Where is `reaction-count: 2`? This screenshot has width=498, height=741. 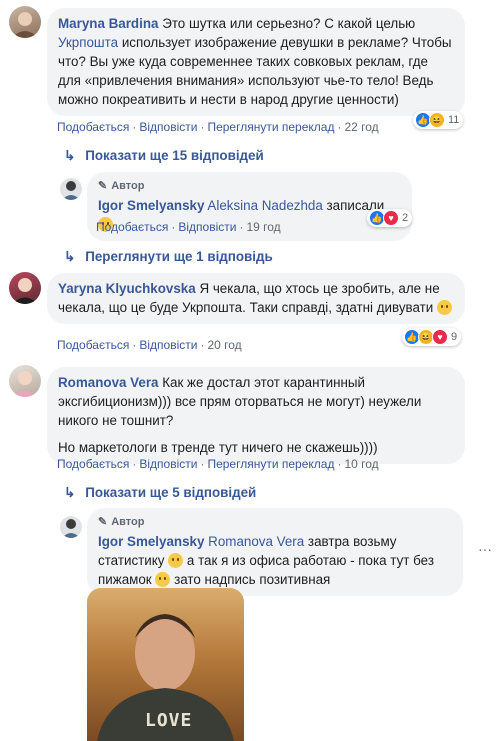
reaction-count: 2 is located at coordinates (405, 218).